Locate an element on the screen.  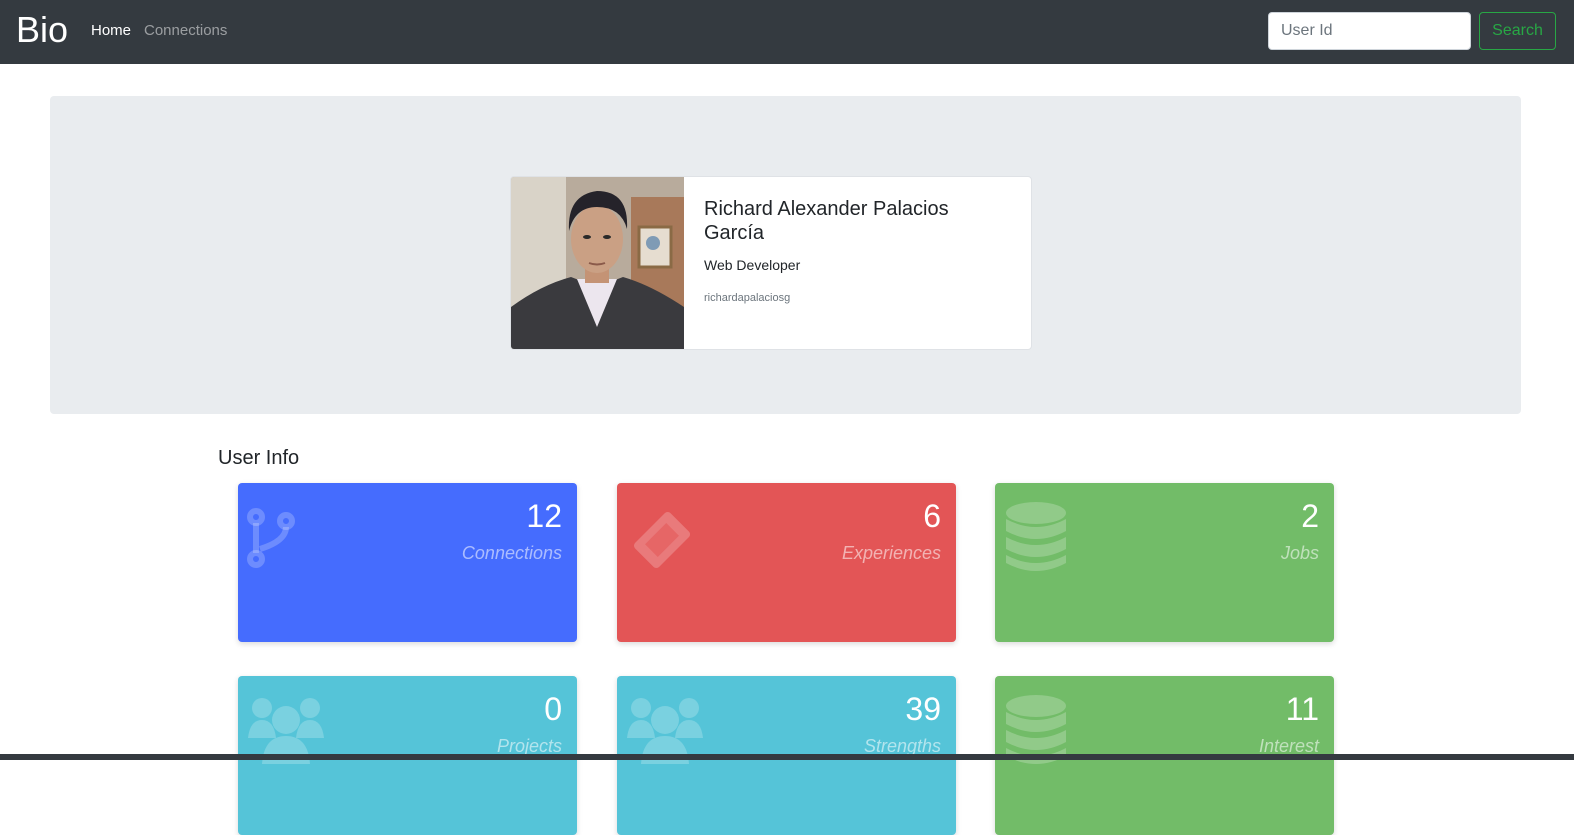
stat-value: 6 is located at coordinates (932, 516).